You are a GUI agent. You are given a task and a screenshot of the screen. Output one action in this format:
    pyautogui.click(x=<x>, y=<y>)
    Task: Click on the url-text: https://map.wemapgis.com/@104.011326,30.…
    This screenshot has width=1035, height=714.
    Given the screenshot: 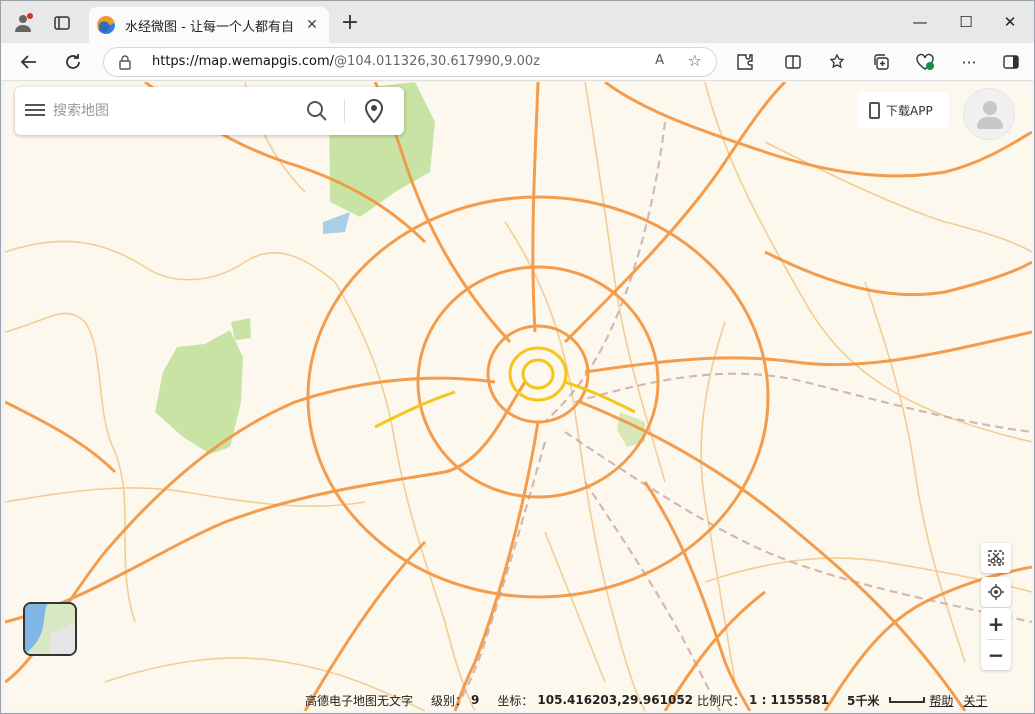 What is the action you would take?
    pyautogui.click(x=346, y=61)
    